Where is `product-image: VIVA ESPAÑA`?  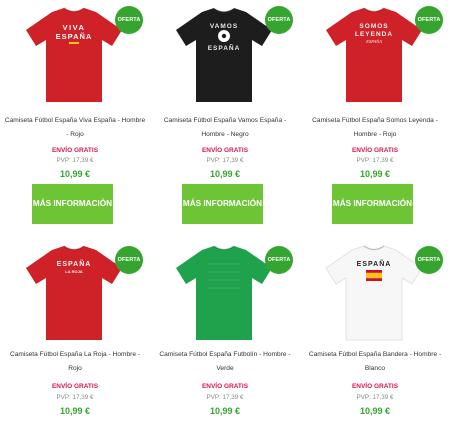
product-image: VIVA ESPAÑA is located at coordinates (74, 54).